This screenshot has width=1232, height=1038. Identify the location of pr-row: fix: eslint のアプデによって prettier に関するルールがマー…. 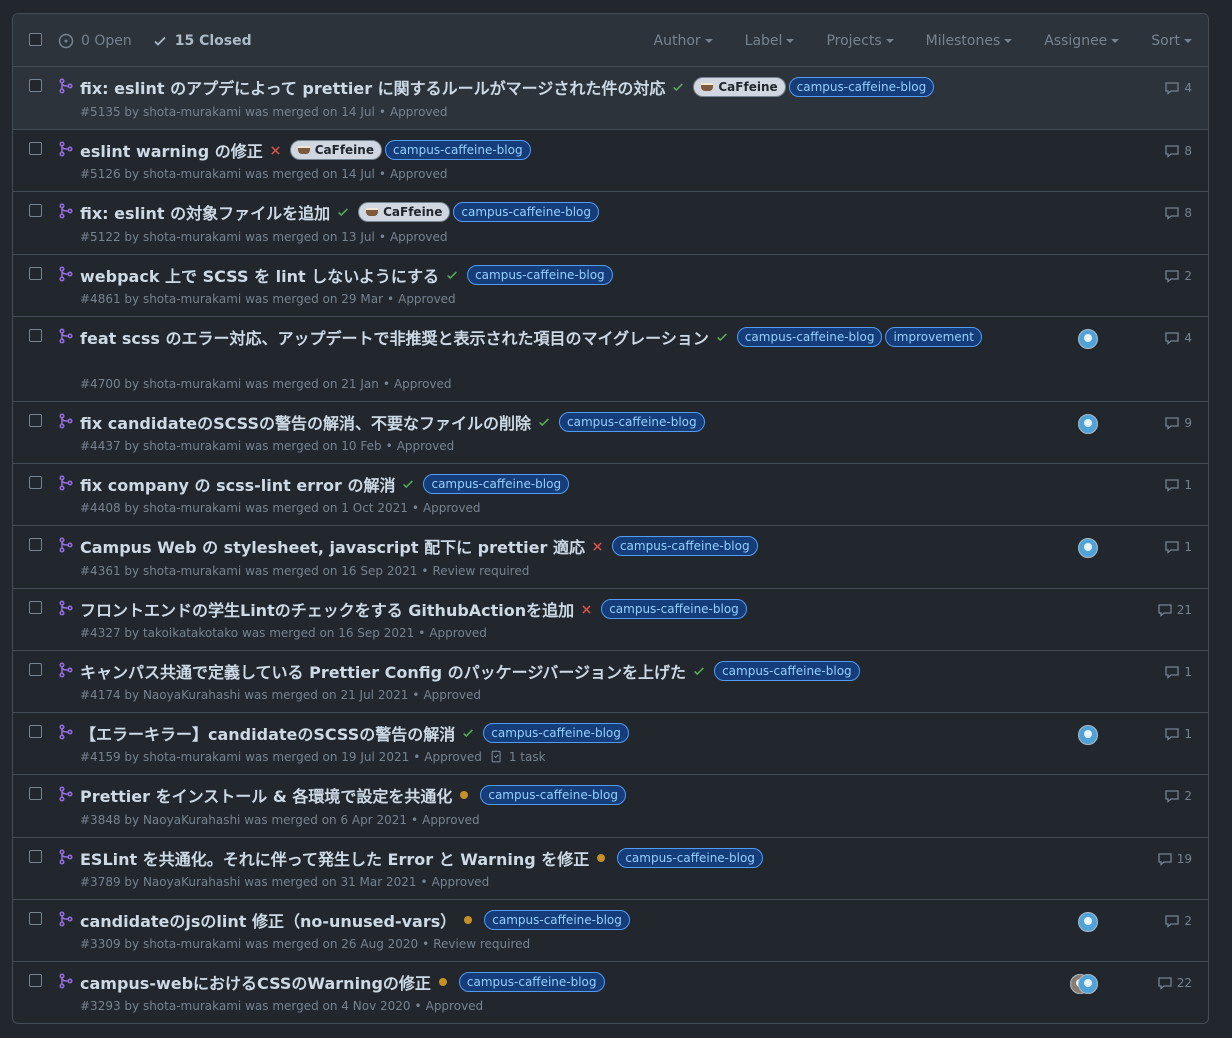
(610, 98).